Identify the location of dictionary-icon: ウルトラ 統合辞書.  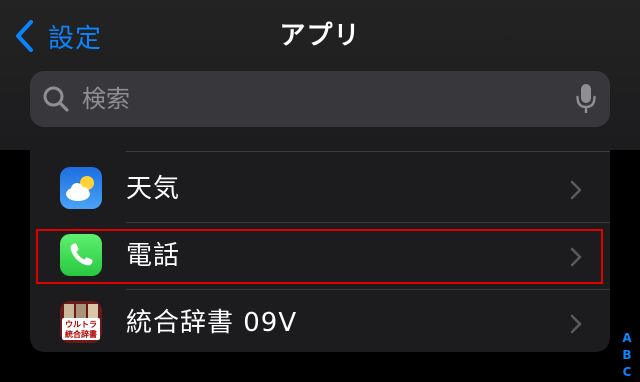
(81, 322).